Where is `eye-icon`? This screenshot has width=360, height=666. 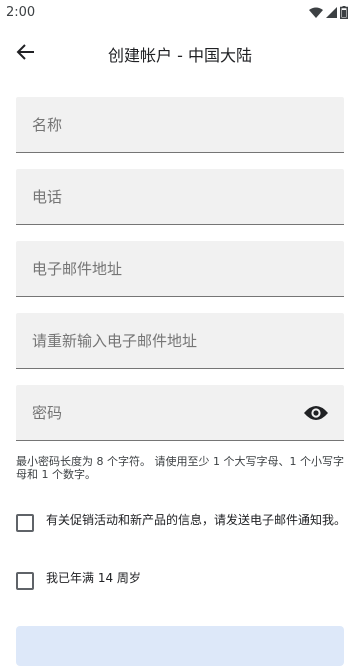
eye-icon is located at coordinates (316, 413).